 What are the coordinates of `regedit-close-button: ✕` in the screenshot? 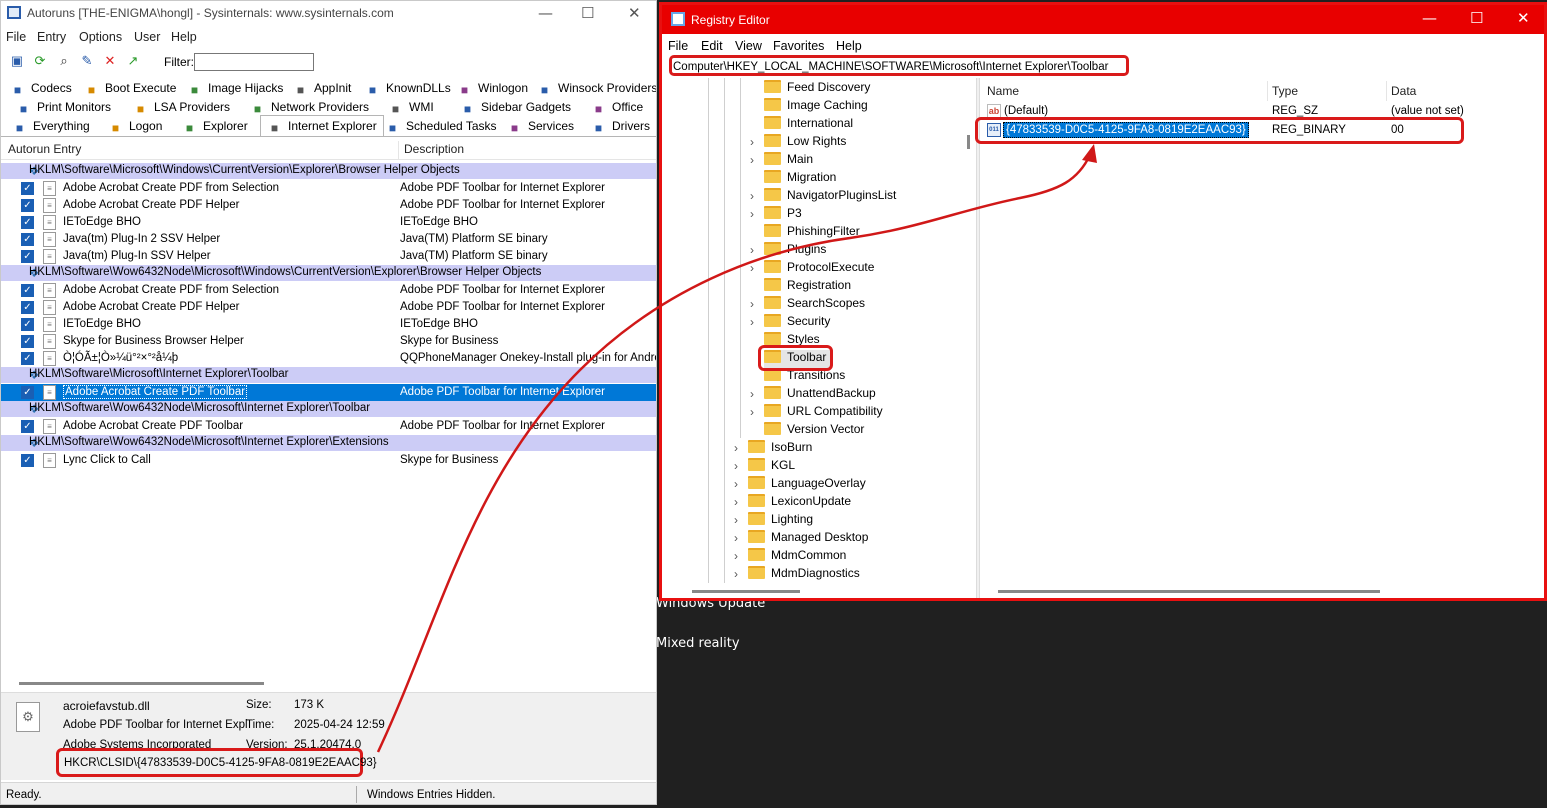 It's located at (1523, 18).